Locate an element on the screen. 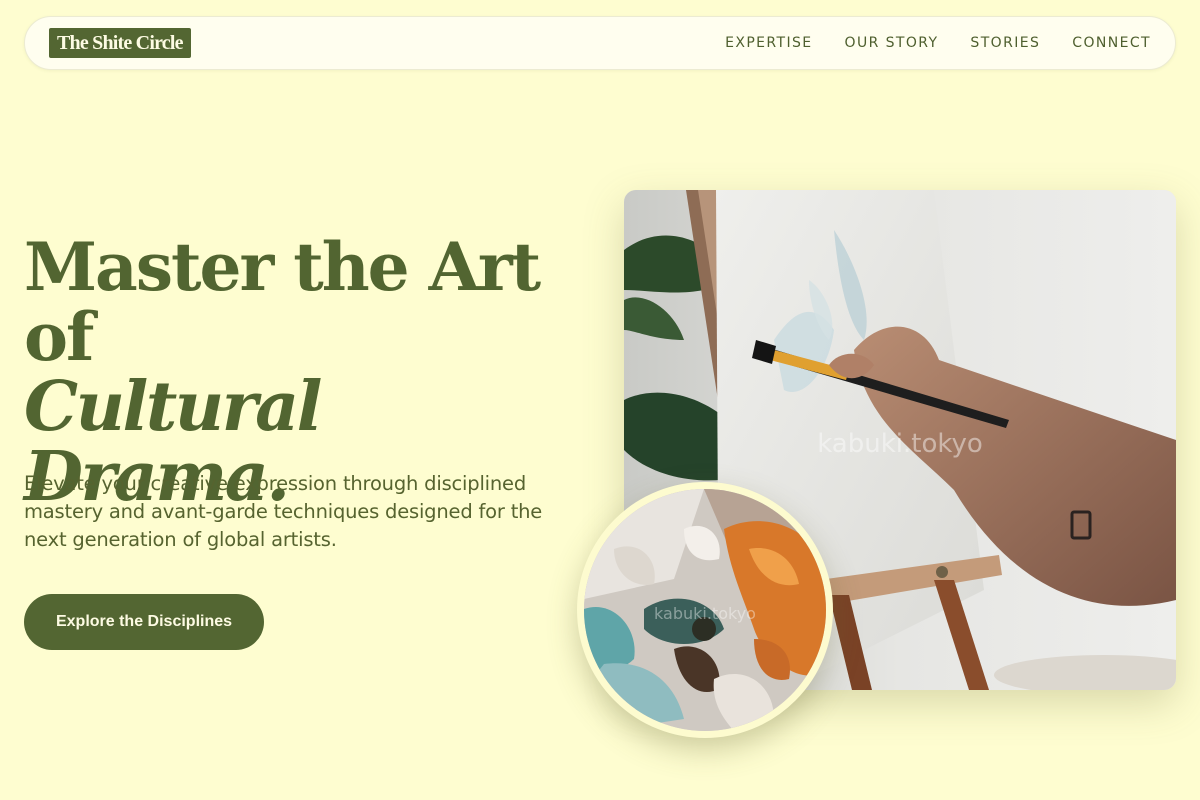  nav-links: EXPERTISE OUR STORY STORIES CONNECT is located at coordinates (938, 43).